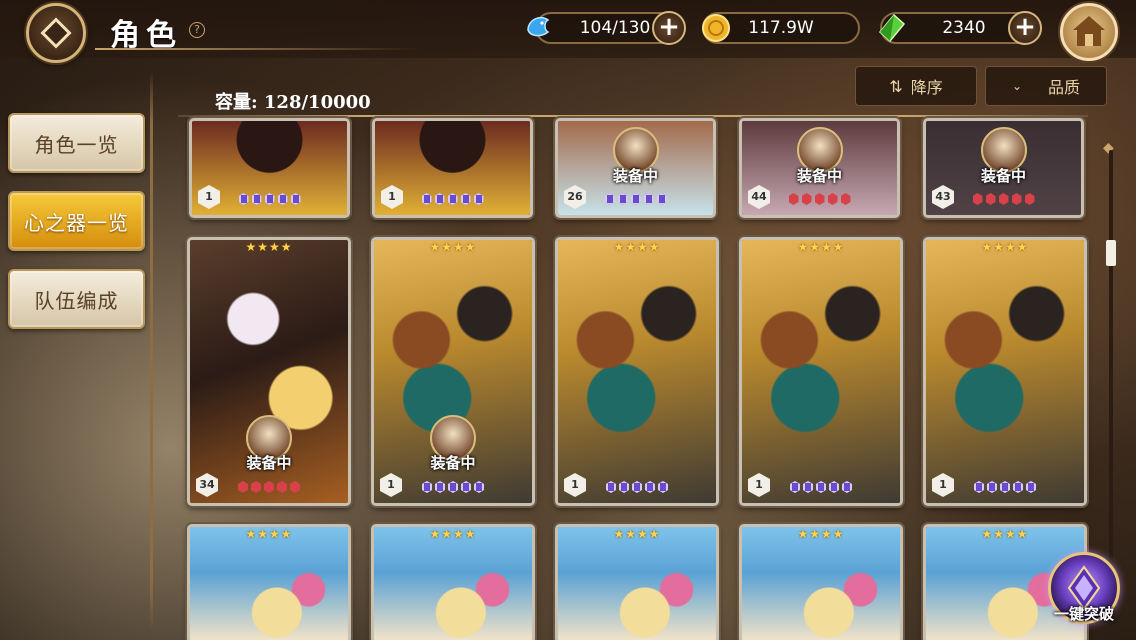 This screenshot has width=1136, height=640. I want to click on tab-team-formation-label: 队伍编成, so click(76, 300).